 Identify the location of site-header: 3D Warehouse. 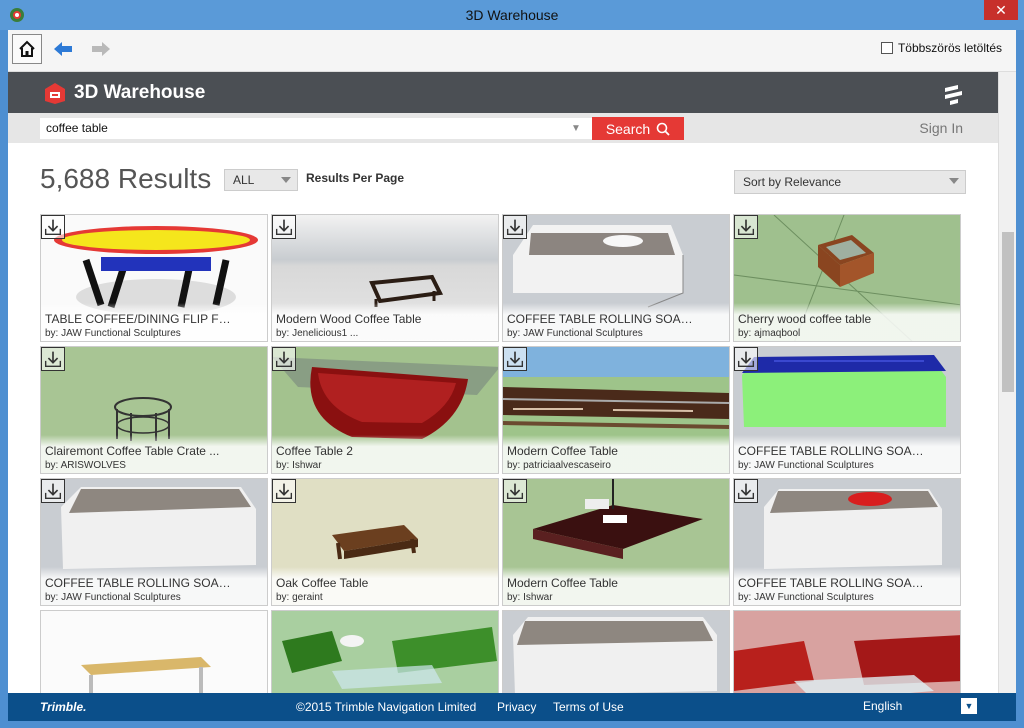
(503, 92).